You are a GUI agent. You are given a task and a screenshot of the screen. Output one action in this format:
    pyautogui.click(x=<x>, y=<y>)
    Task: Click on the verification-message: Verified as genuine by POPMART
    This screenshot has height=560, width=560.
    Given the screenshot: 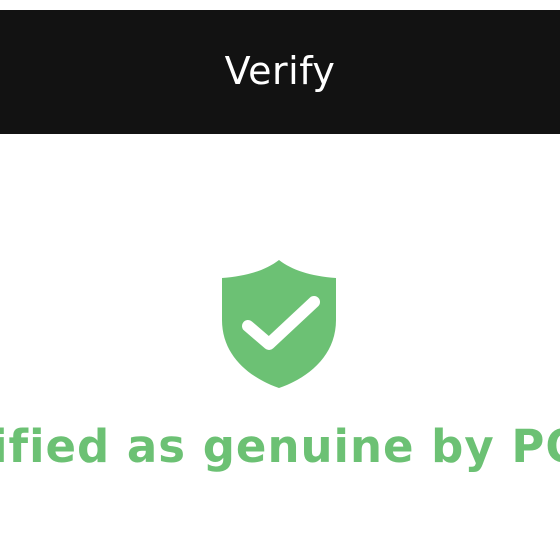 What is the action you would take?
    pyautogui.click(x=280, y=446)
    